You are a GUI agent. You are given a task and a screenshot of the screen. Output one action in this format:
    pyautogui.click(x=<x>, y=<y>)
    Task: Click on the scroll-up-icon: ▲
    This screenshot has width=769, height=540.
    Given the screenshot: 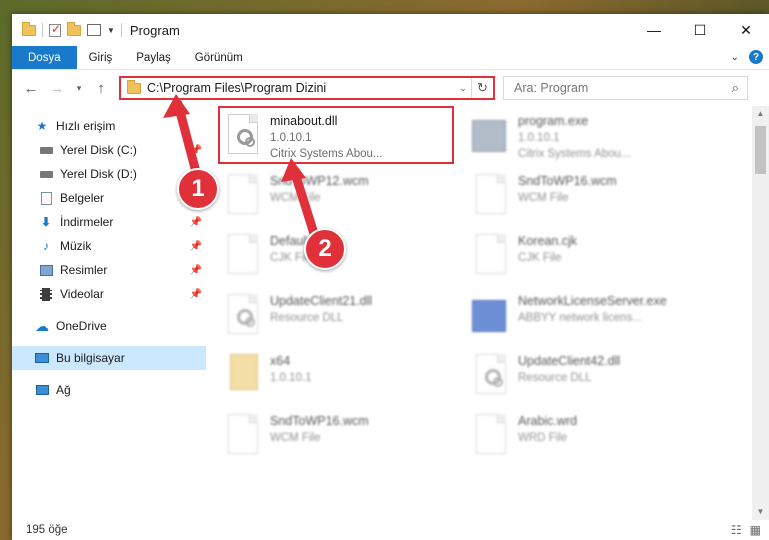 What is the action you would take?
    pyautogui.click(x=760, y=114)
    